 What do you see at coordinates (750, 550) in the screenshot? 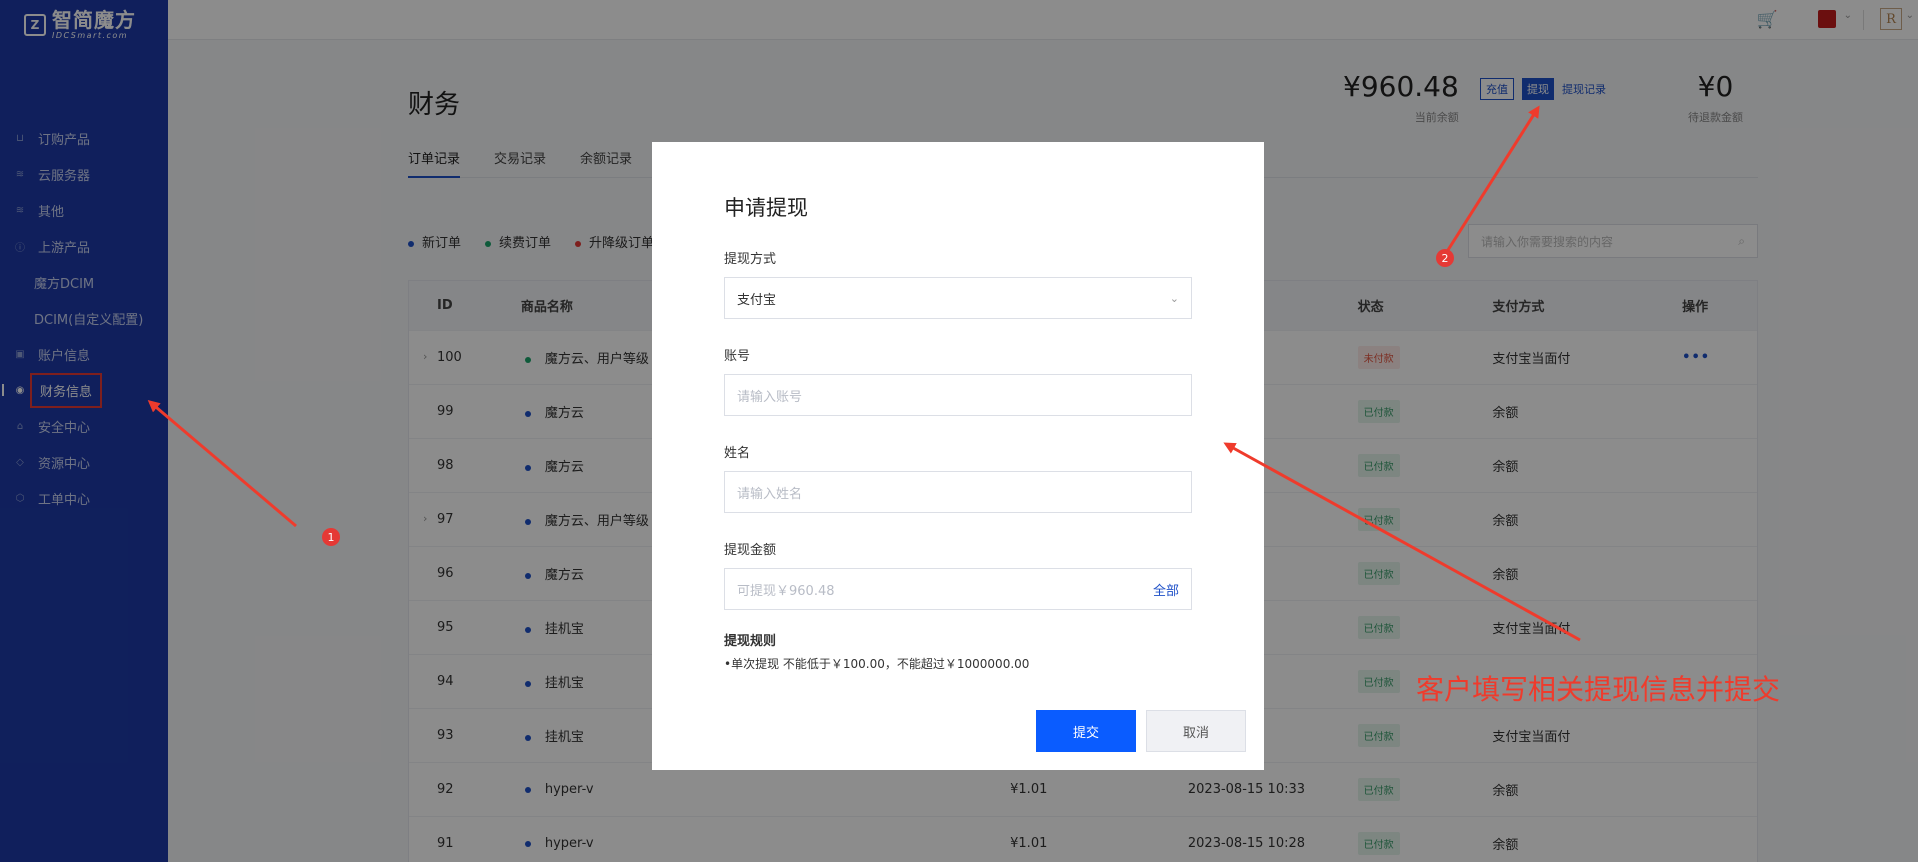
I see `amount-label: 提现金额` at bounding box center [750, 550].